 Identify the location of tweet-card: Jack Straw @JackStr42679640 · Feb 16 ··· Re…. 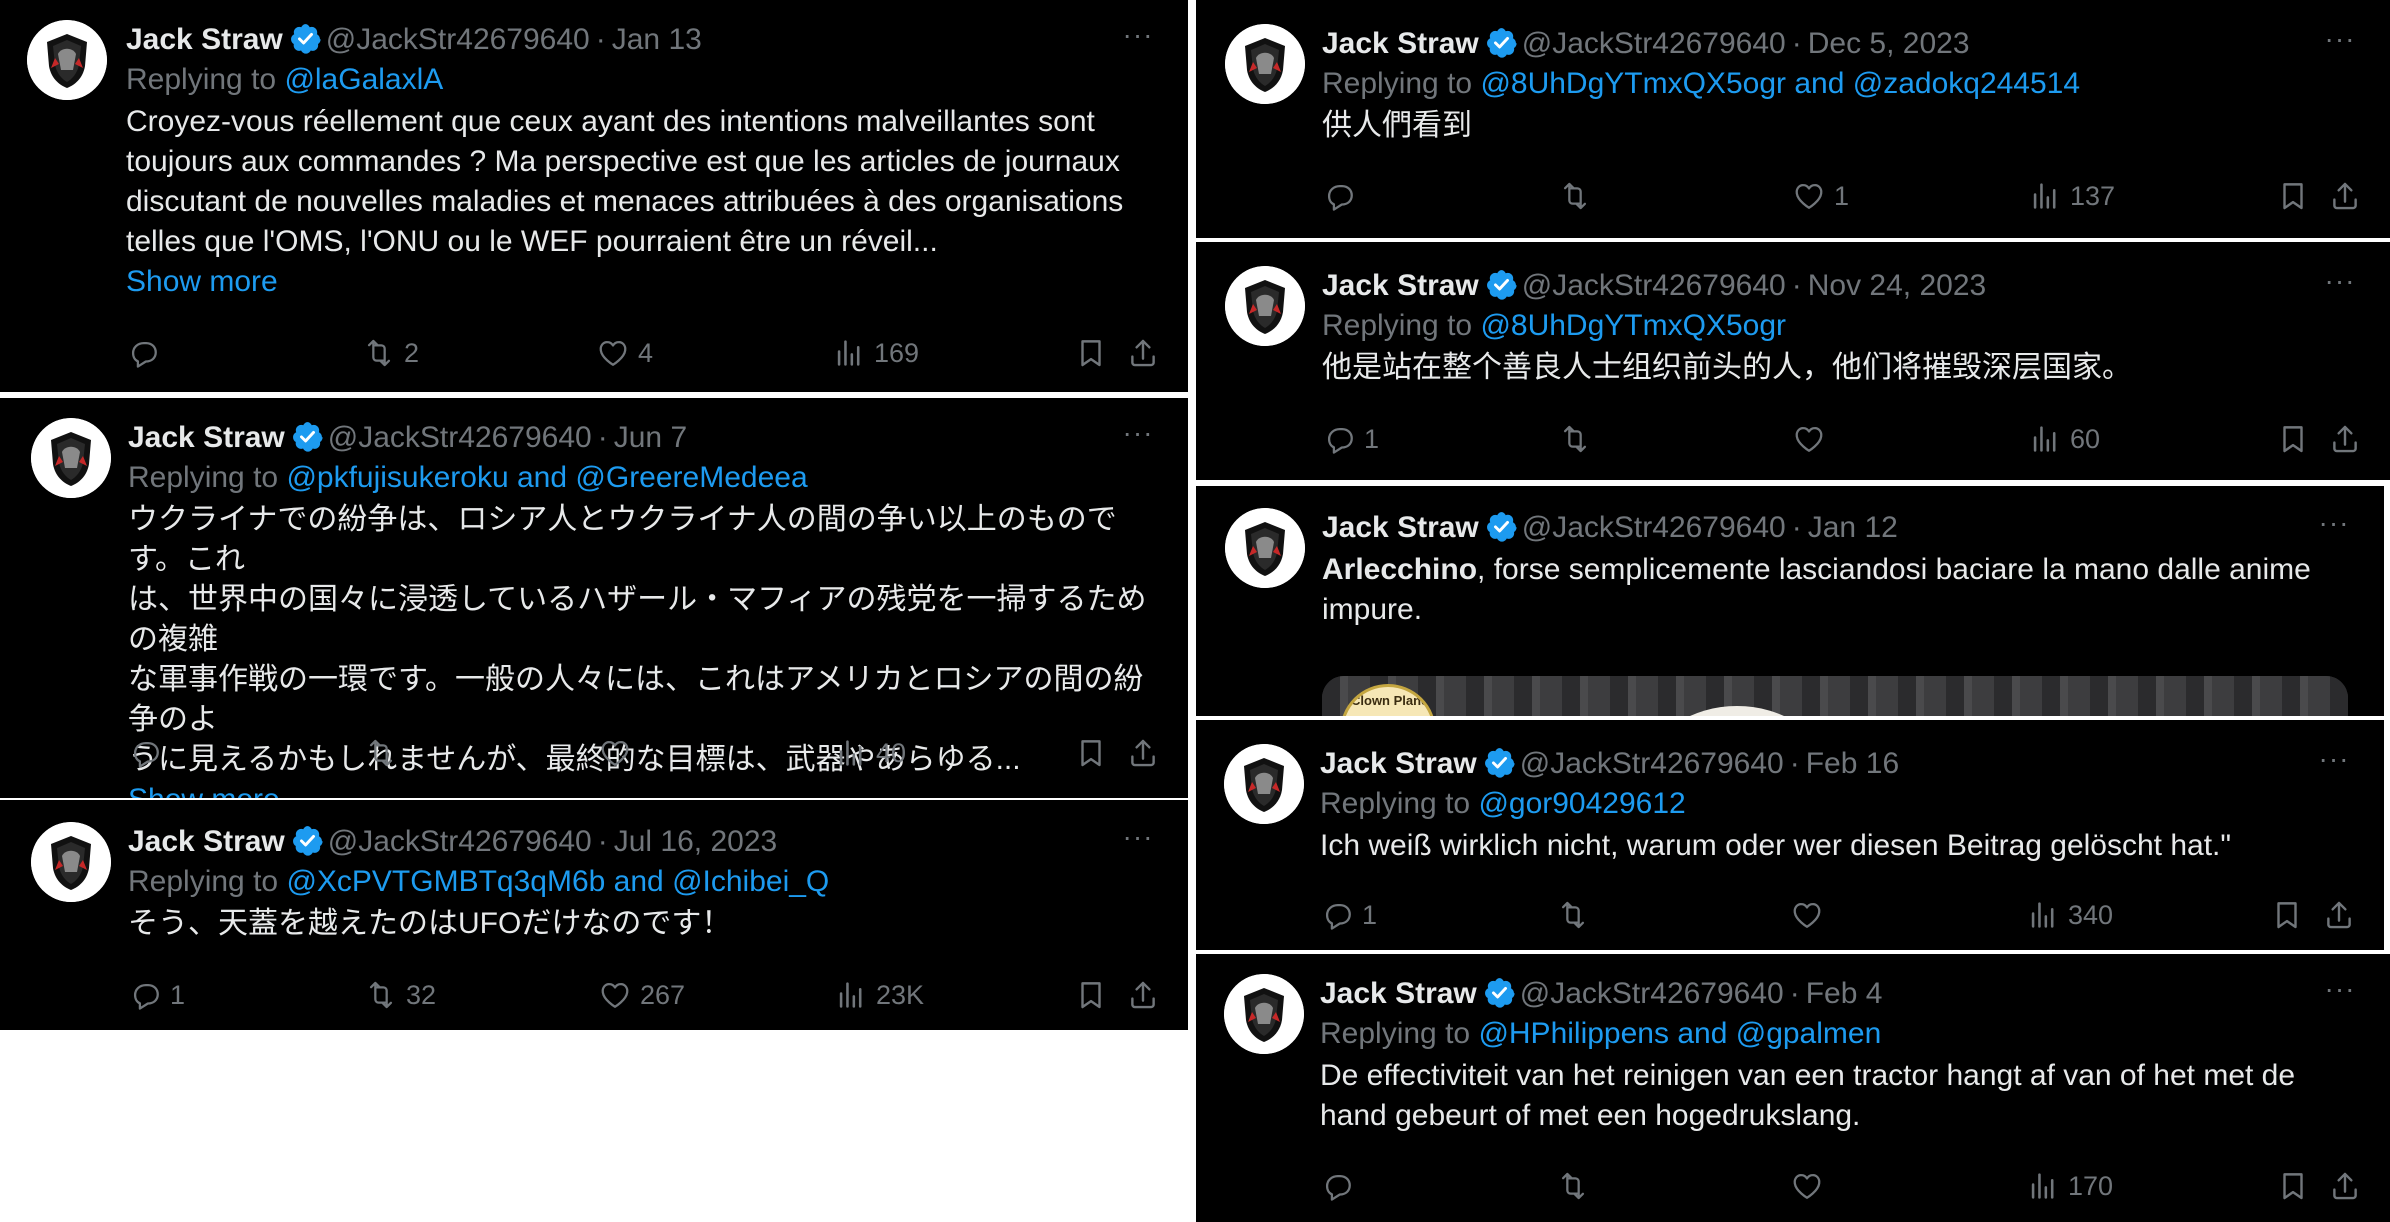
(1790, 835).